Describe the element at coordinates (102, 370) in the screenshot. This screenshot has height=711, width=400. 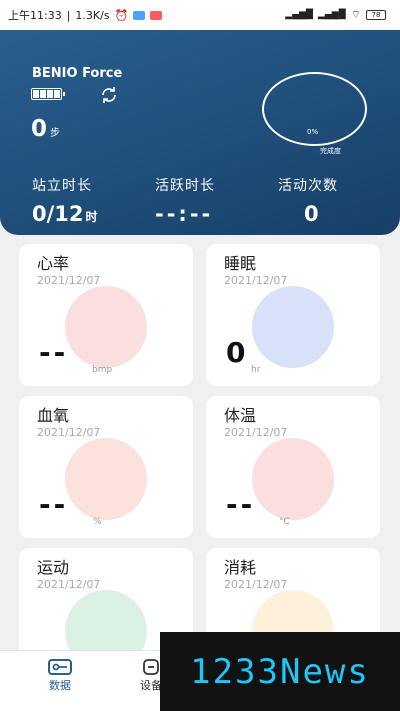
I see `card-unit: bmp` at that location.